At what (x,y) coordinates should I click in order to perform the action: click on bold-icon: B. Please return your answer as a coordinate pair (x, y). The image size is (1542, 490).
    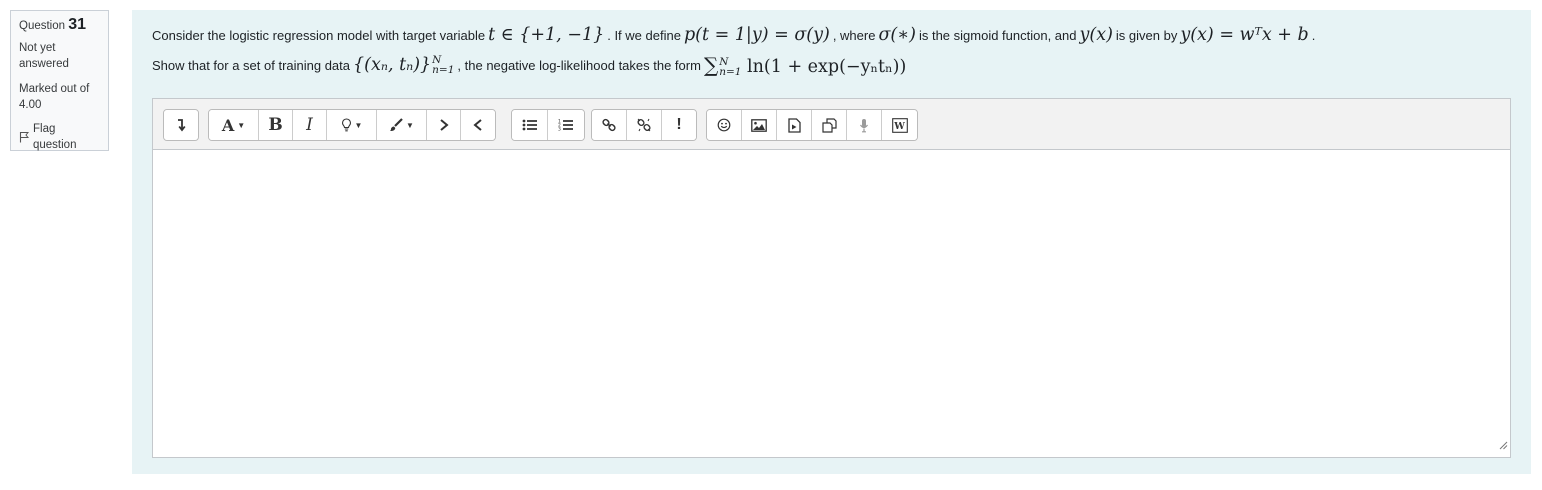
    Looking at the image, I should click on (275, 125).